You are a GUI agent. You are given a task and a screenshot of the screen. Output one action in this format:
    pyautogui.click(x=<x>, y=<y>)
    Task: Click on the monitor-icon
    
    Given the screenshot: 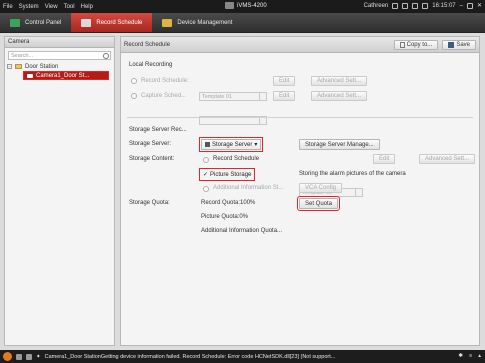 What is the action you would take?
    pyautogui.click(x=415, y=5)
    